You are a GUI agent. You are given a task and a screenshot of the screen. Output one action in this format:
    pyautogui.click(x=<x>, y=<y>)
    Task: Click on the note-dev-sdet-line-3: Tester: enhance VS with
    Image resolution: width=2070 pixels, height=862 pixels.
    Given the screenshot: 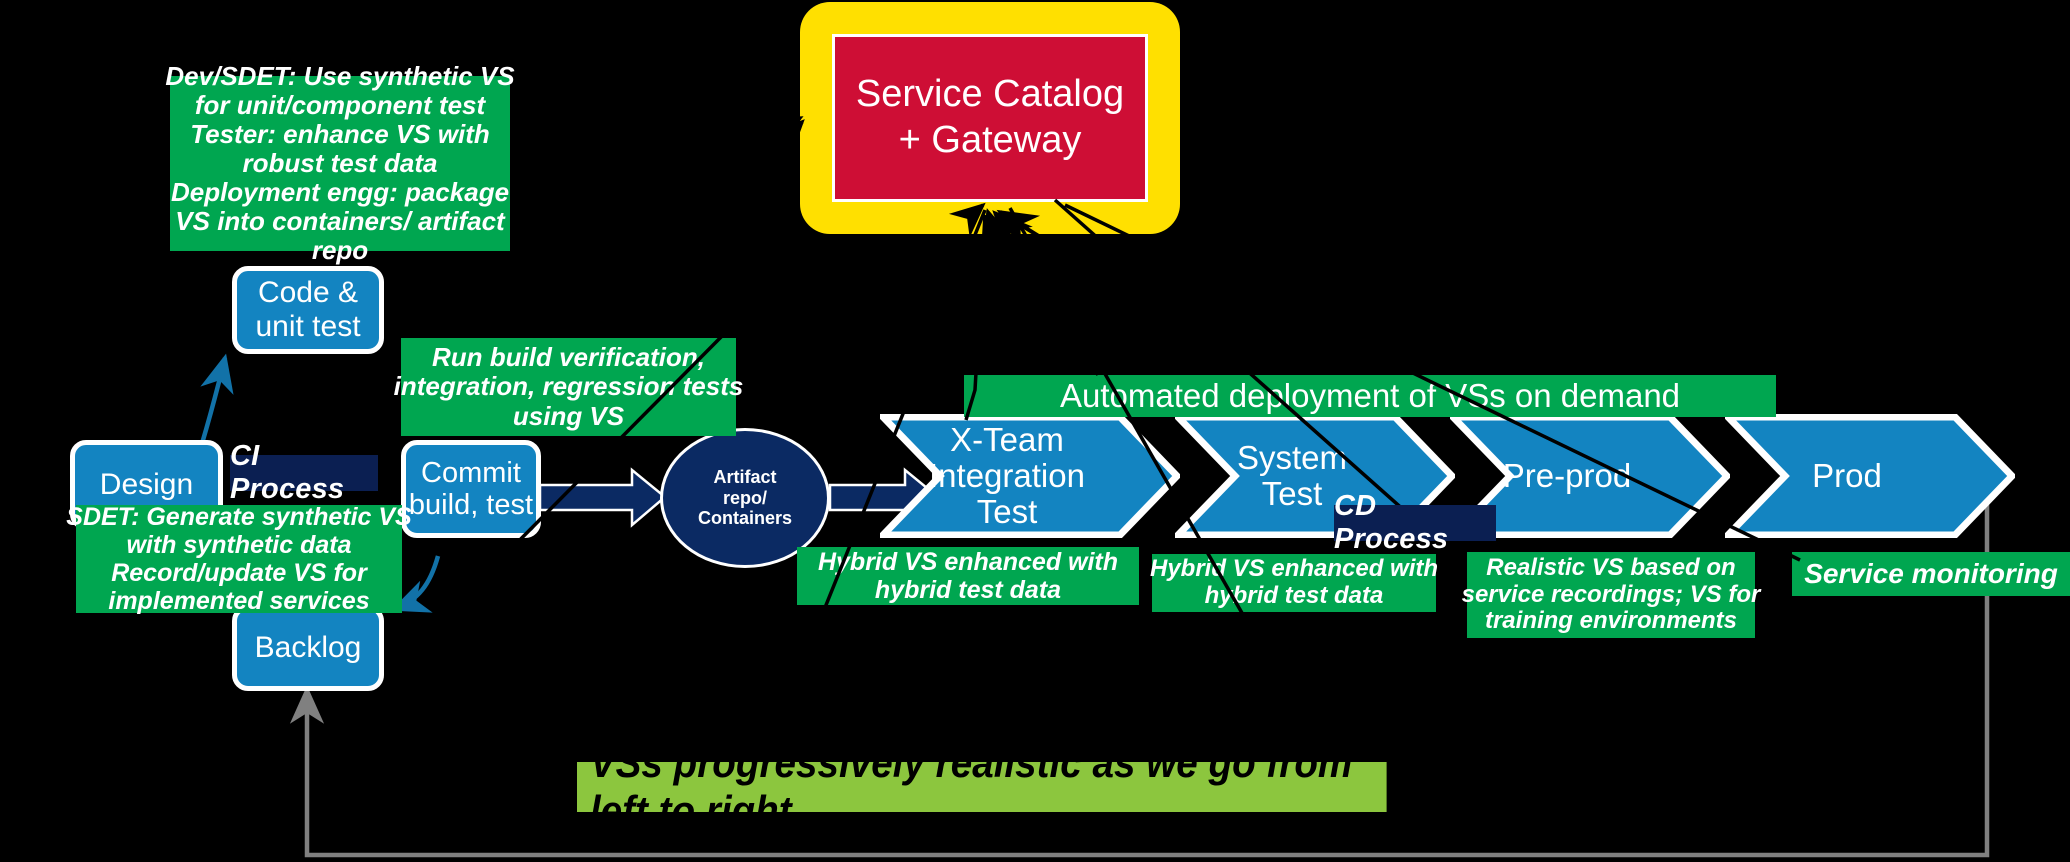 What is the action you would take?
    pyautogui.click(x=340, y=133)
    